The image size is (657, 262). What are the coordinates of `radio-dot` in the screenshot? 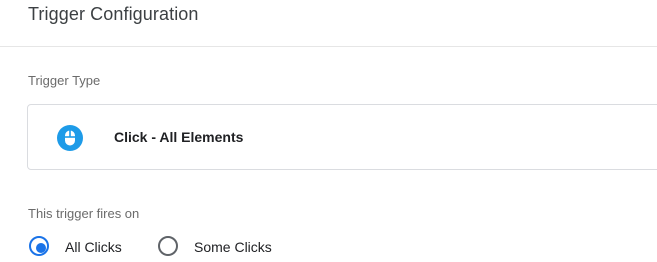 It's located at (41, 248).